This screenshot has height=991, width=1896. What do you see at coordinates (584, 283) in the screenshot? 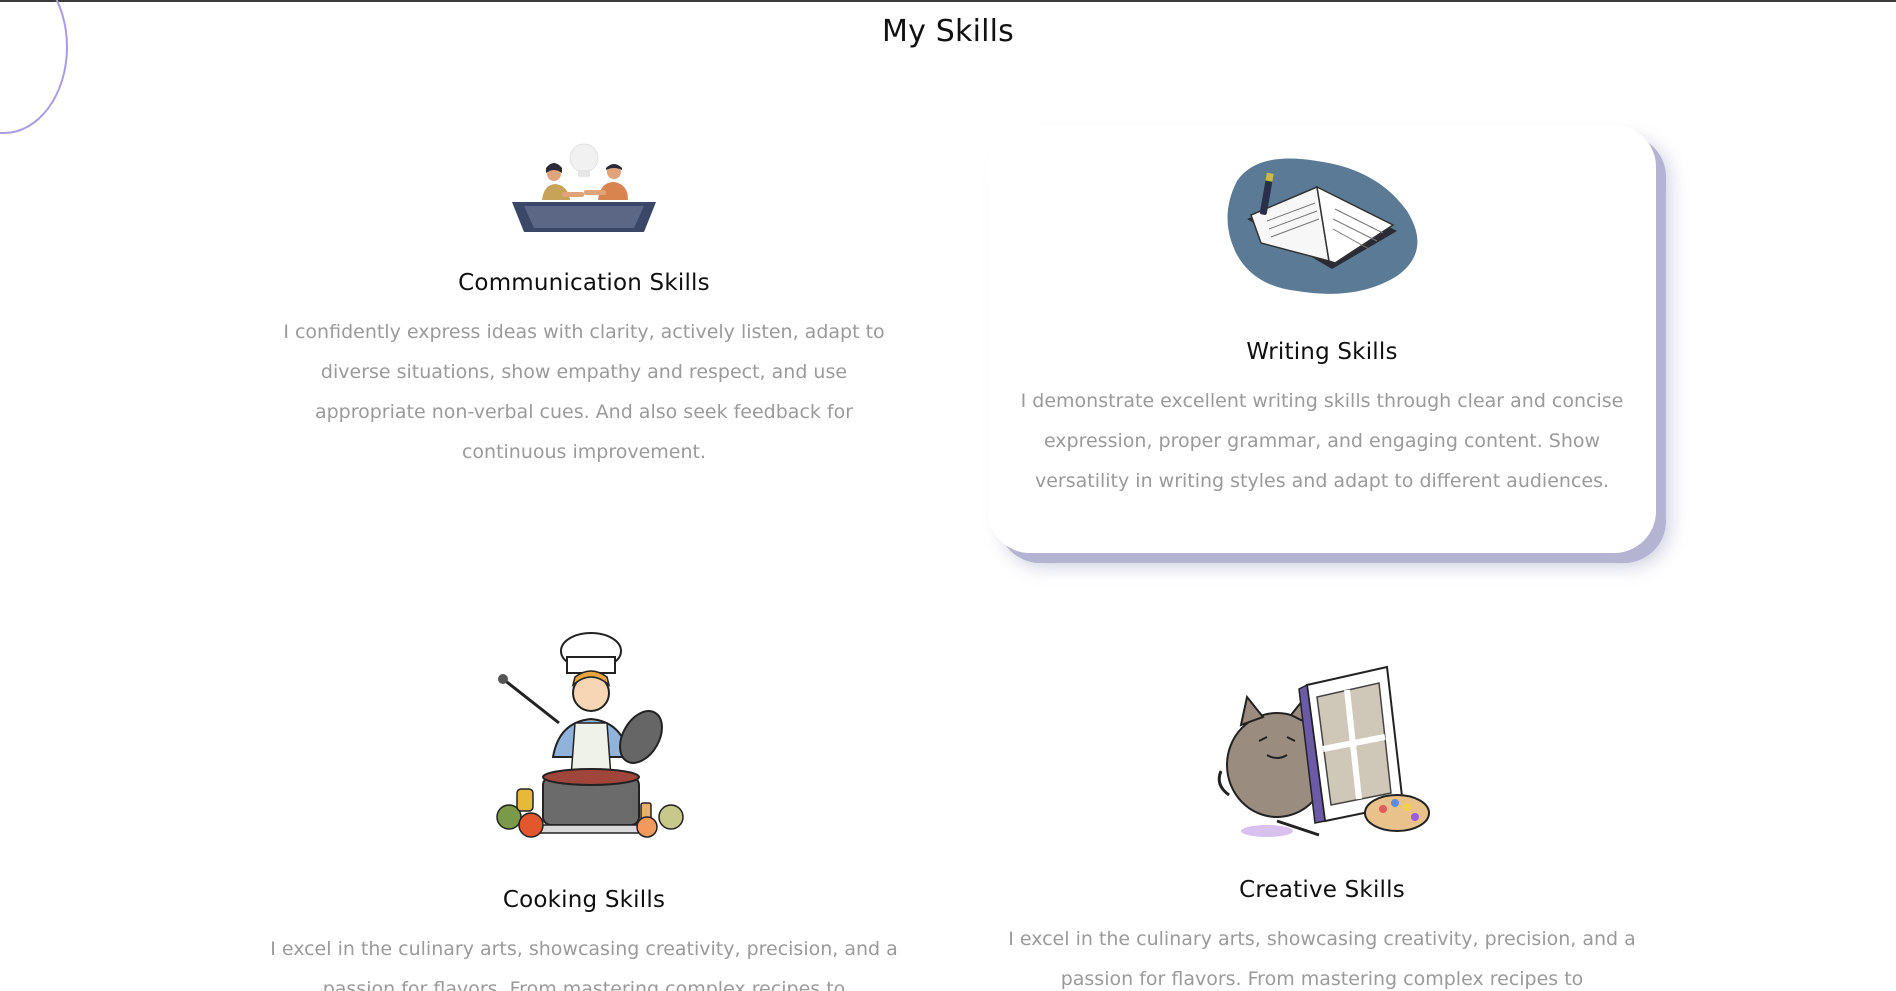
I see `skill-title: Communication Skills` at bounding box center [584, 283].